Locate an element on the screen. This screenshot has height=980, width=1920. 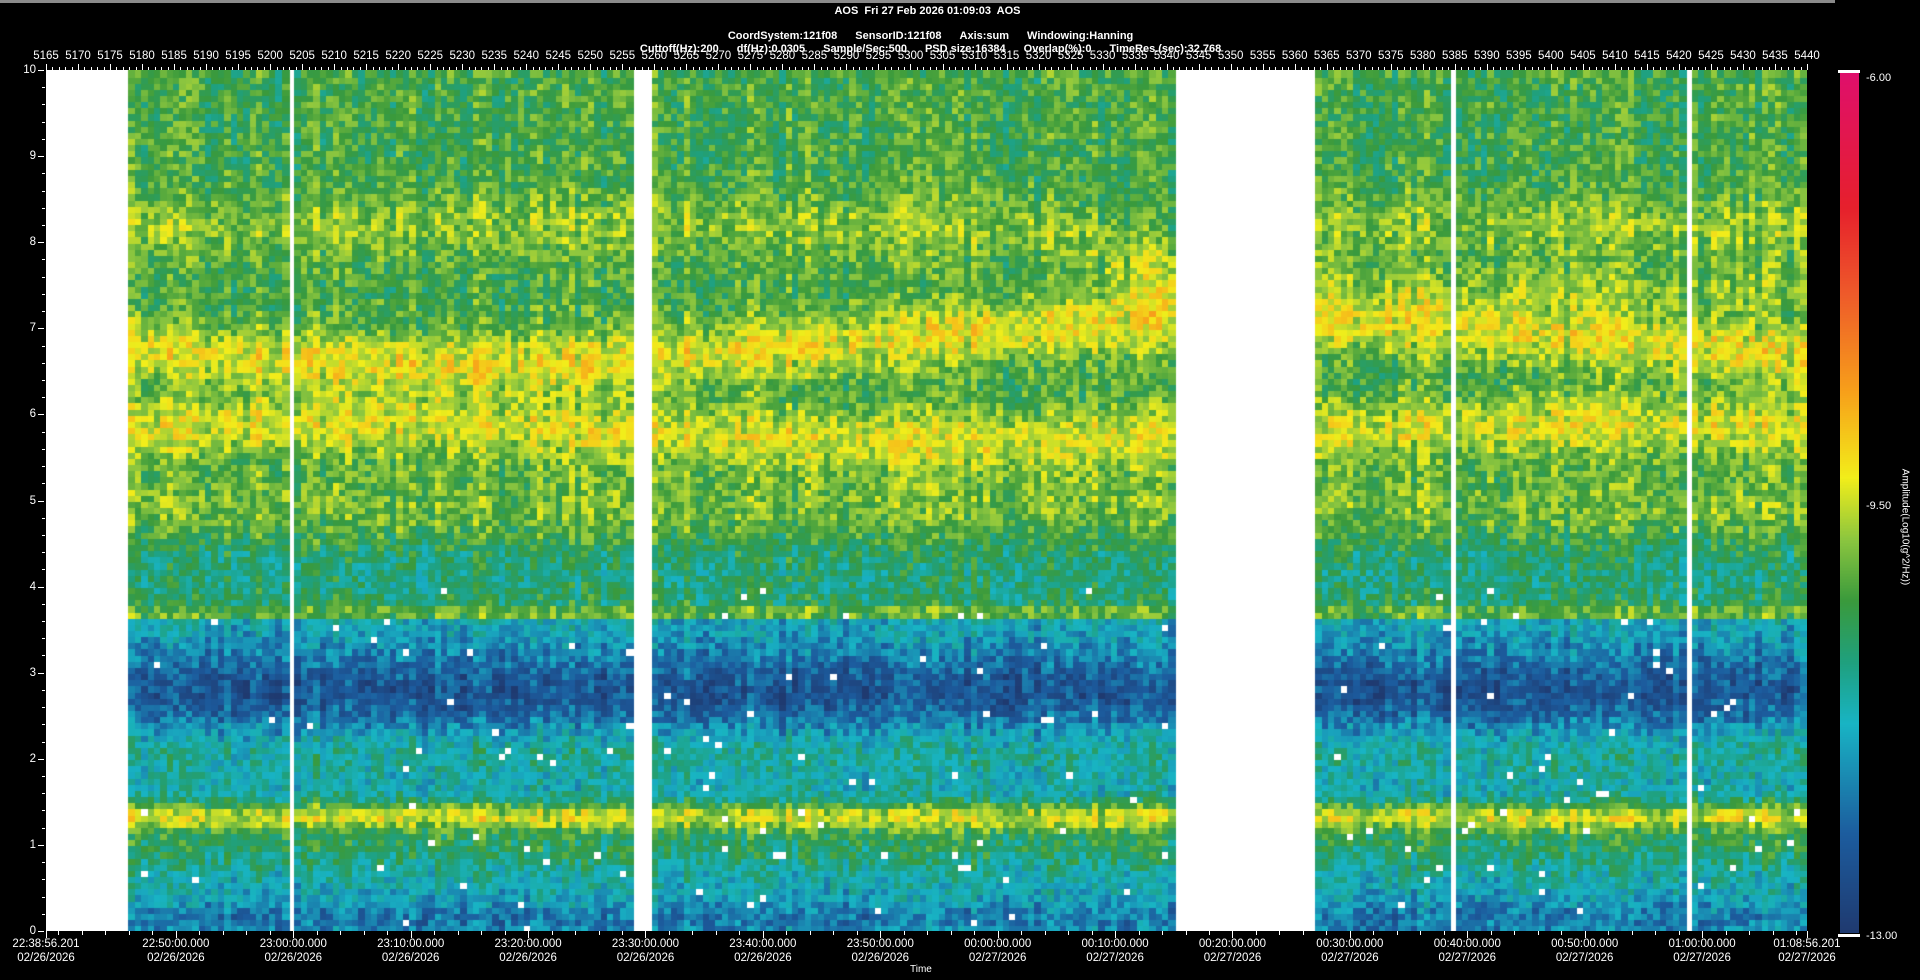
x-tick-label: 5215 is located at coordinates (366, 56).